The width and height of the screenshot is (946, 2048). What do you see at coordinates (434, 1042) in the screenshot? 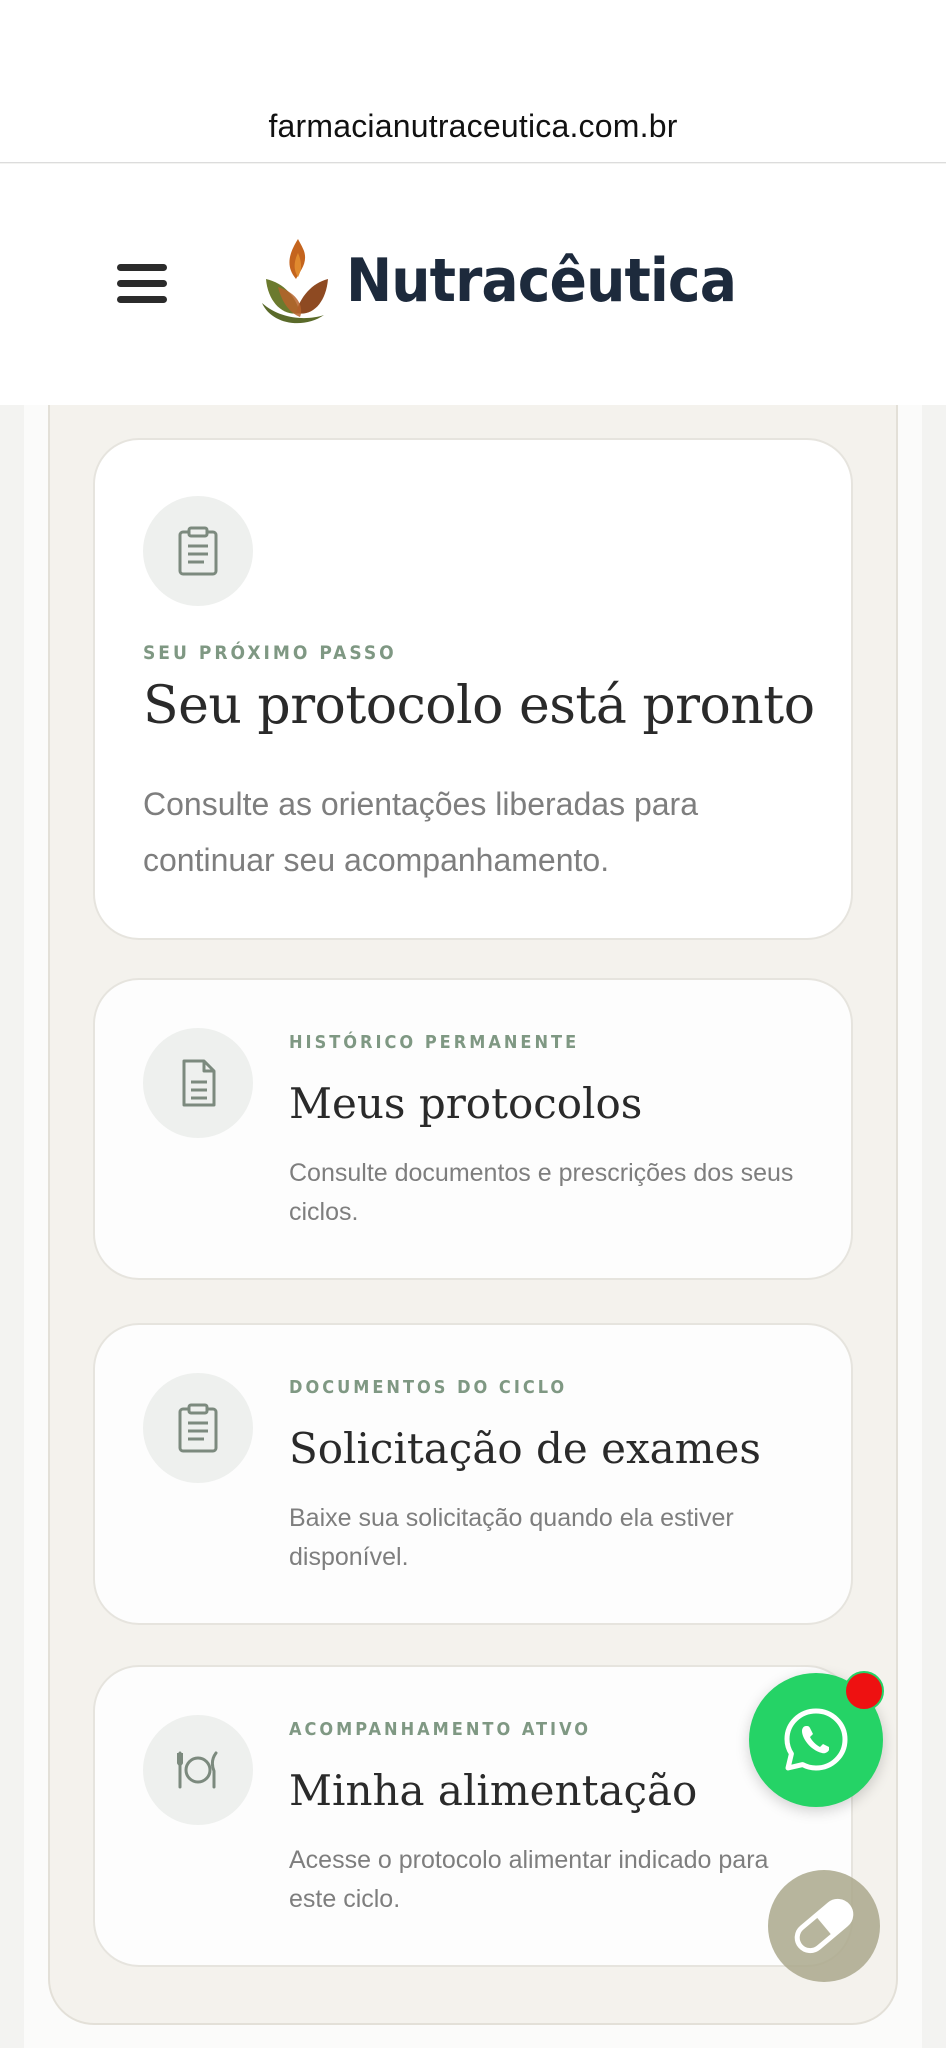
I see `card-eyebrow: HISTÓRICO PERMANENTE` at bounding box center [434, 1042].